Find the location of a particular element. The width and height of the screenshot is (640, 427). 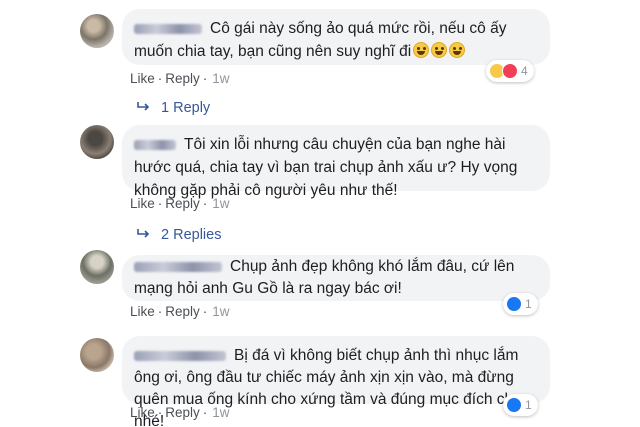

replies-count: 2 Replies is located at coordinates (191, 235).